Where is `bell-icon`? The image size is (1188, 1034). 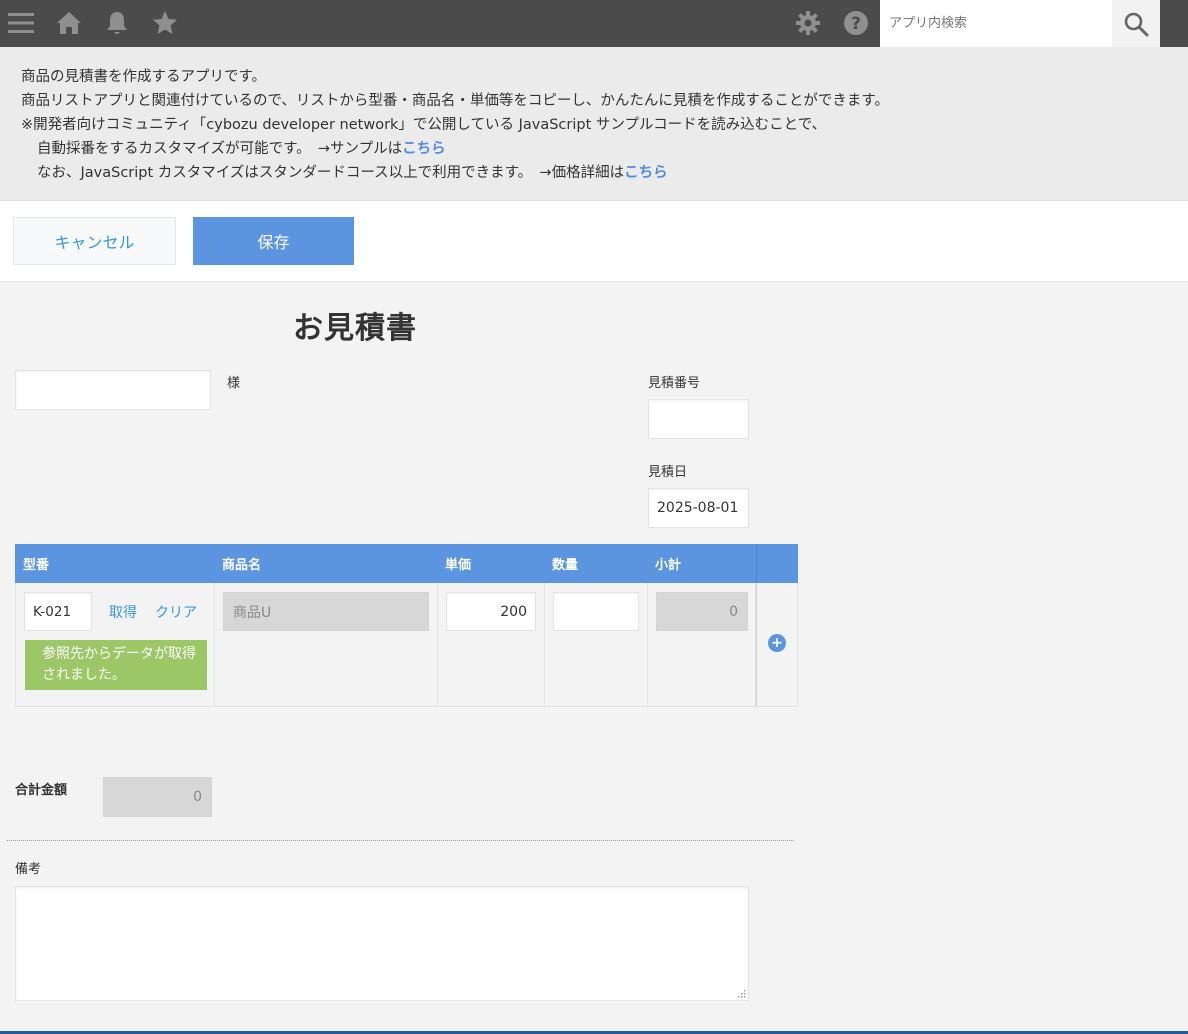 bell-icon is located at coordinates (117, 23).